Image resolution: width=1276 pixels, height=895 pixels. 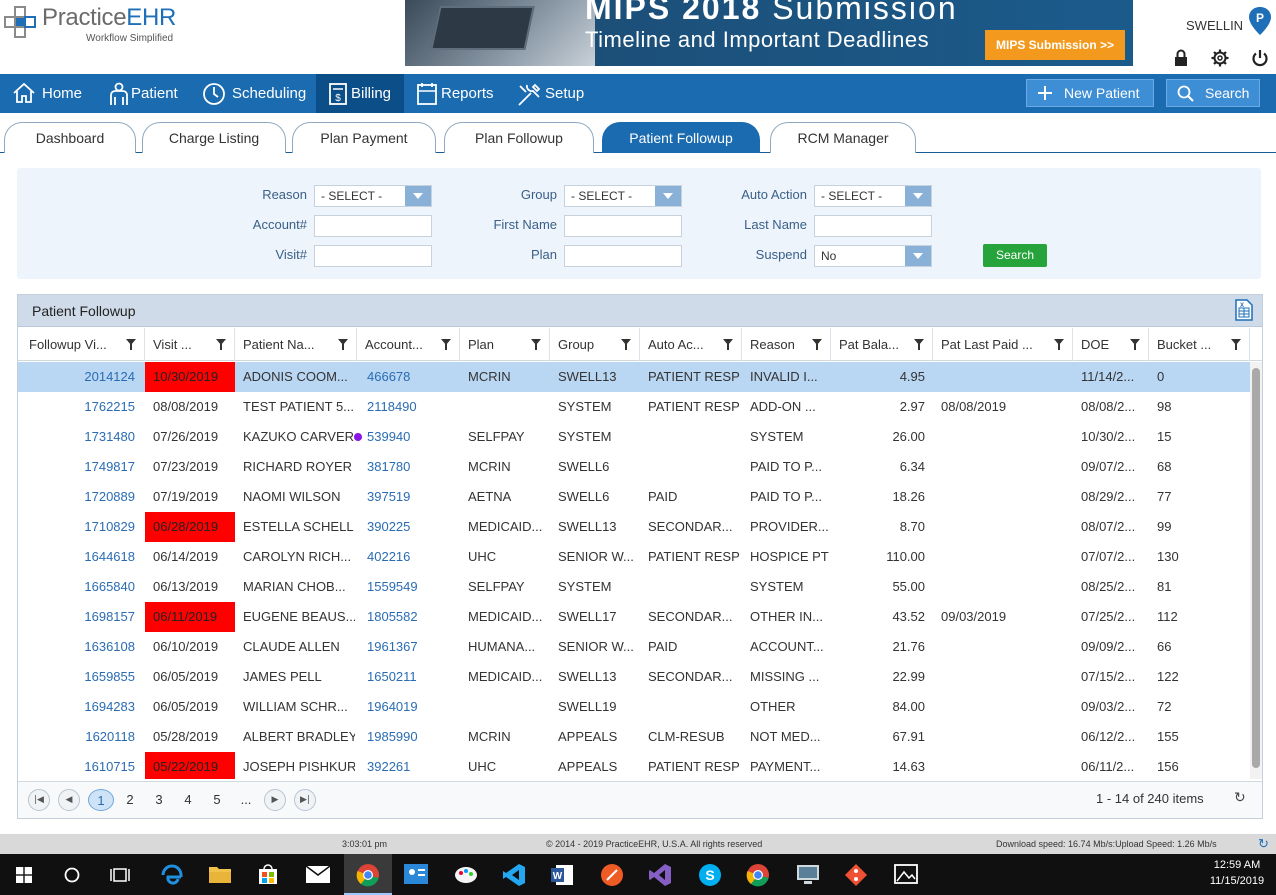 What do you see at coordinates (1260, 58) in the screenshot?
I see `power-icon` at bounding box center [1260, 58].